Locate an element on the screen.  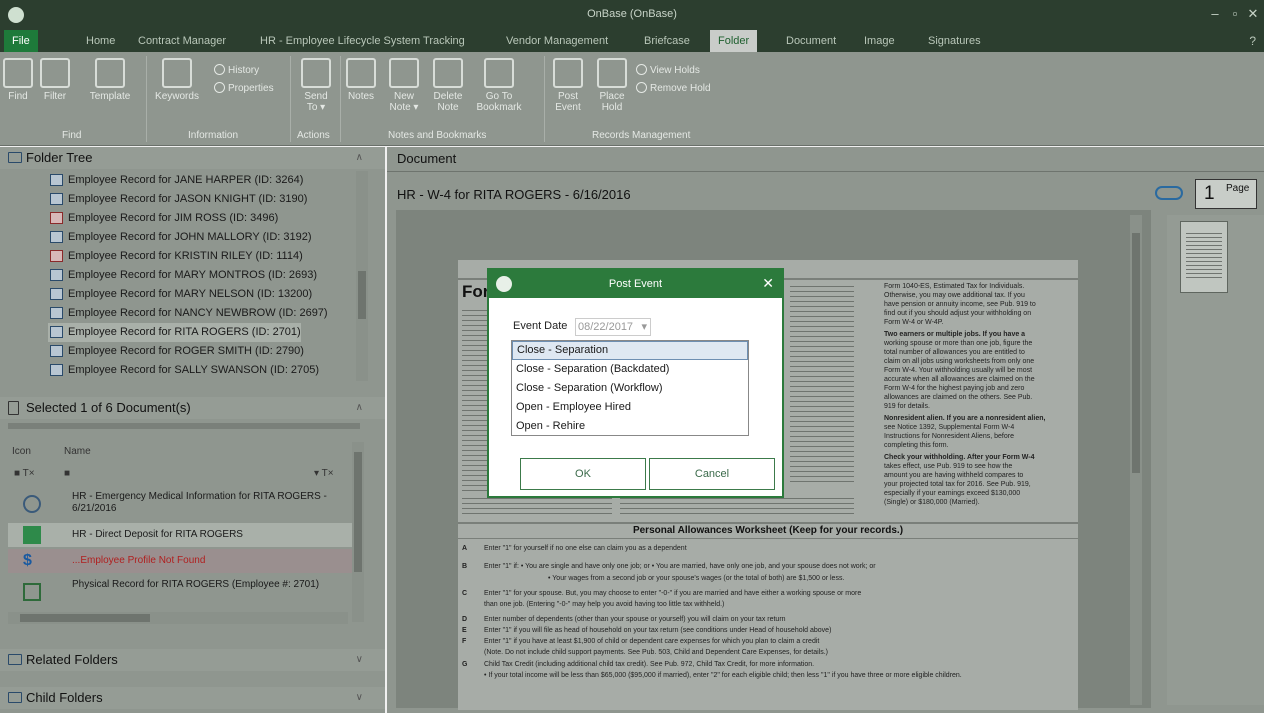
horizontal-scrollbar is located at coordinates (178, 618).